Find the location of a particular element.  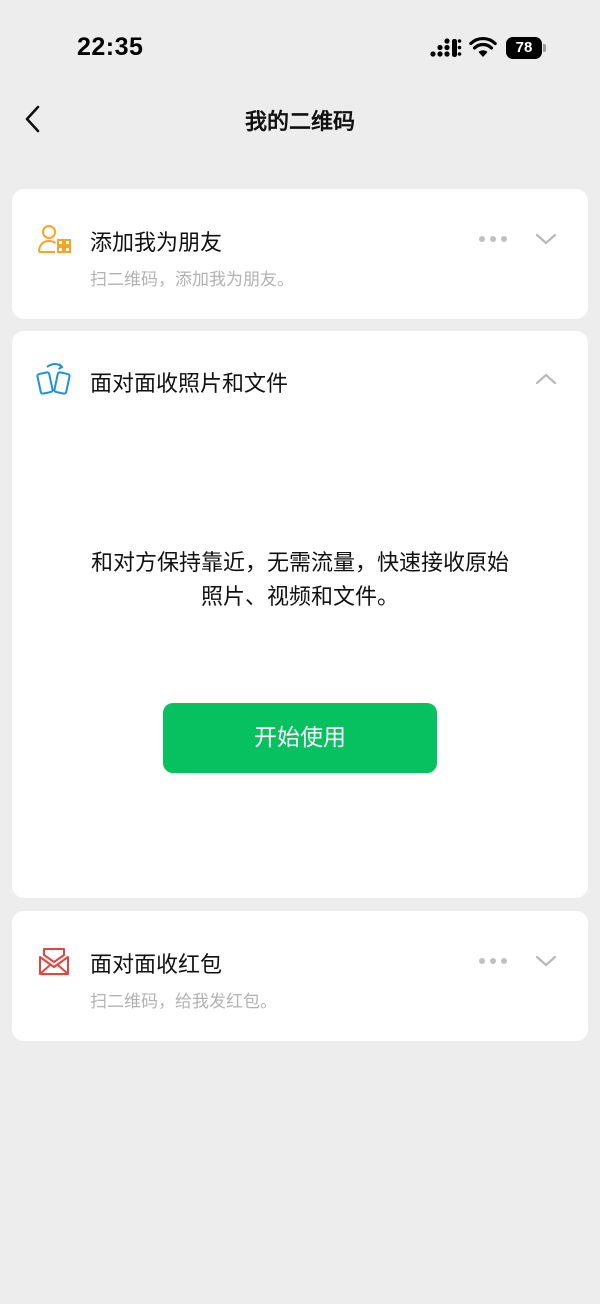

card-title: 面对面收红包 is located at coordinates (156, 965).